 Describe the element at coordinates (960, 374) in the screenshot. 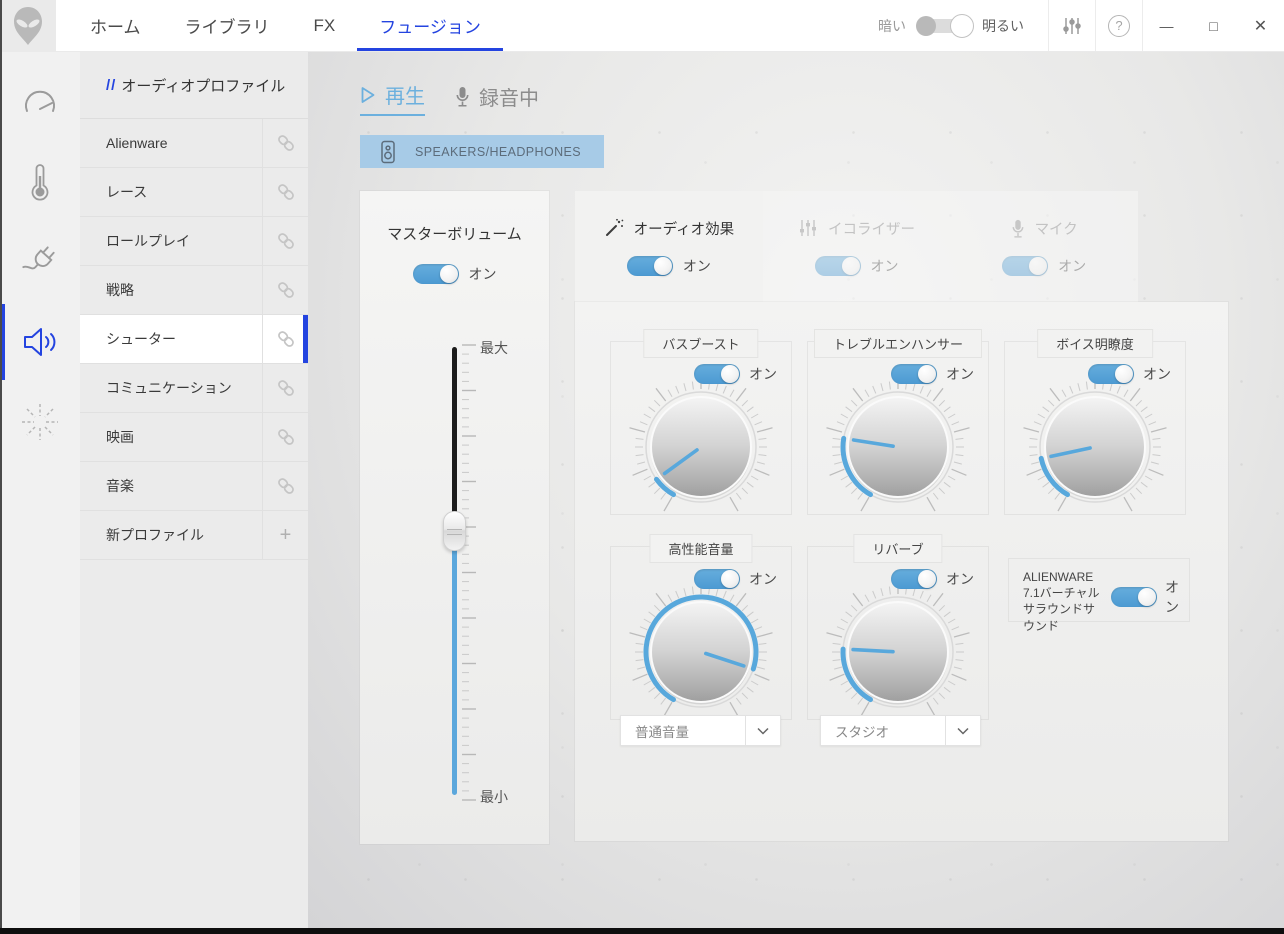

I see `treble-enhancer-toggle-state: オン` at that location.